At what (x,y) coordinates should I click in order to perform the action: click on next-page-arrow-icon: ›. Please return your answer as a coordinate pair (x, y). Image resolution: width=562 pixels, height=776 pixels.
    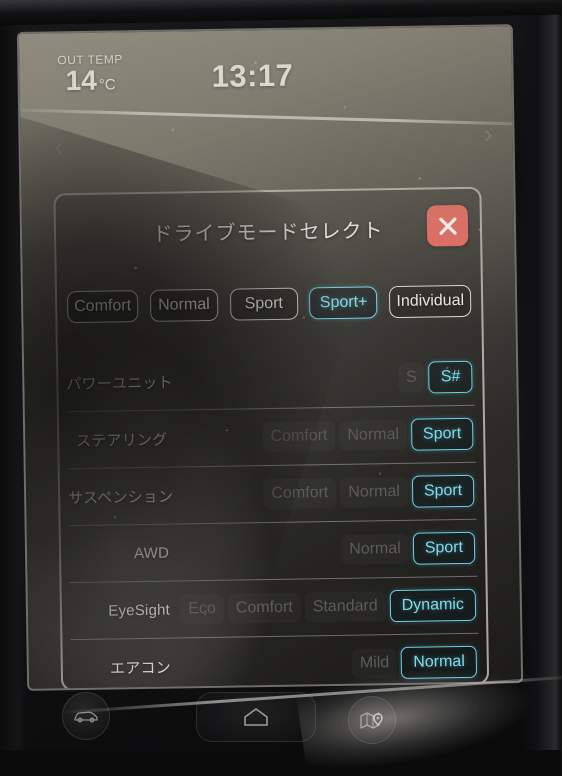
    Looking at the image, I should click on (488, 133).